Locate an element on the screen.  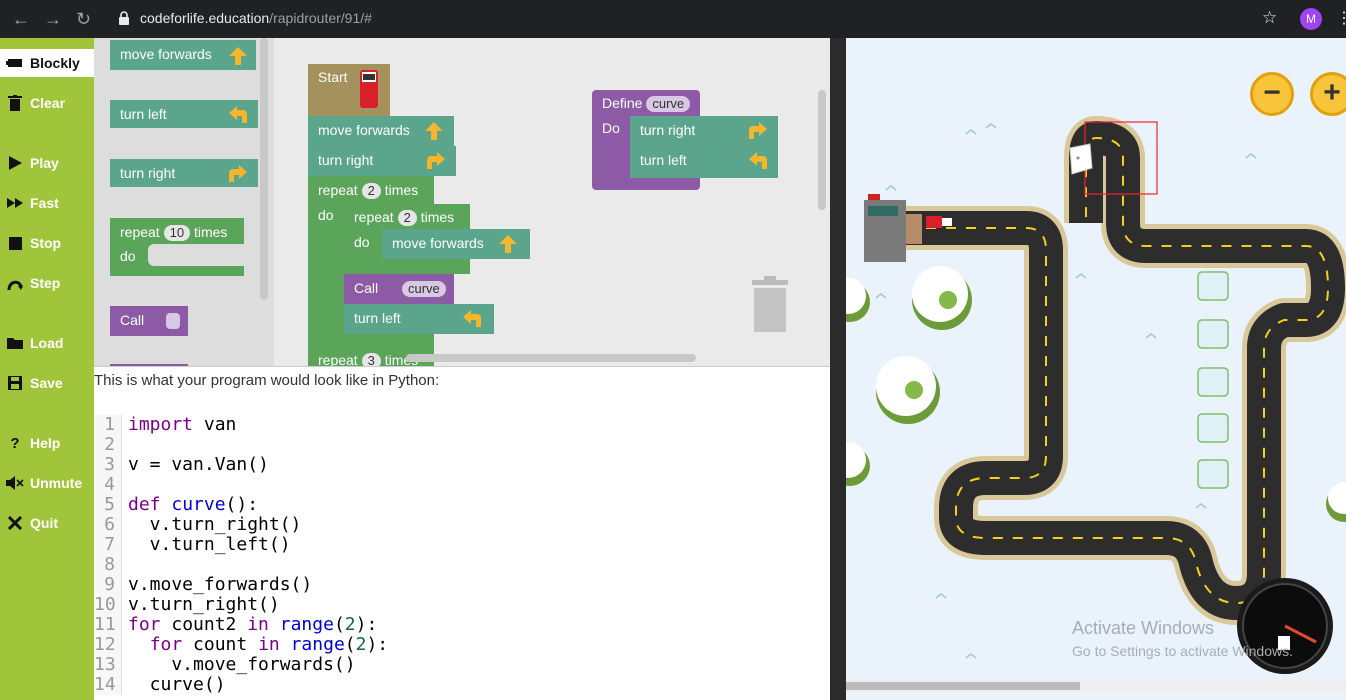
close-icon is located at coordinates (15, 523).